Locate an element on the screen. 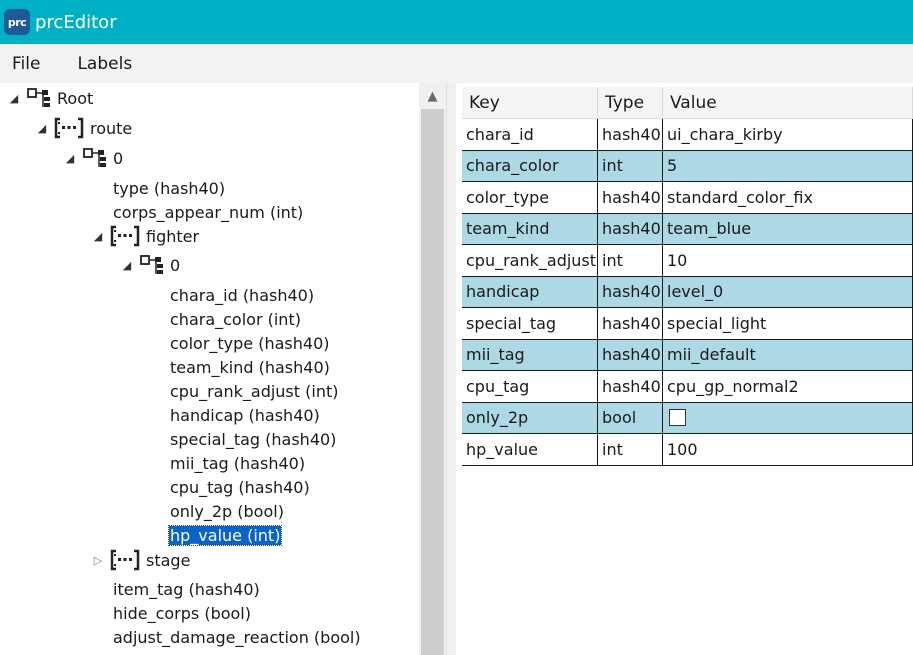  menu-labels: Labels is located at coordinates (104, 64).